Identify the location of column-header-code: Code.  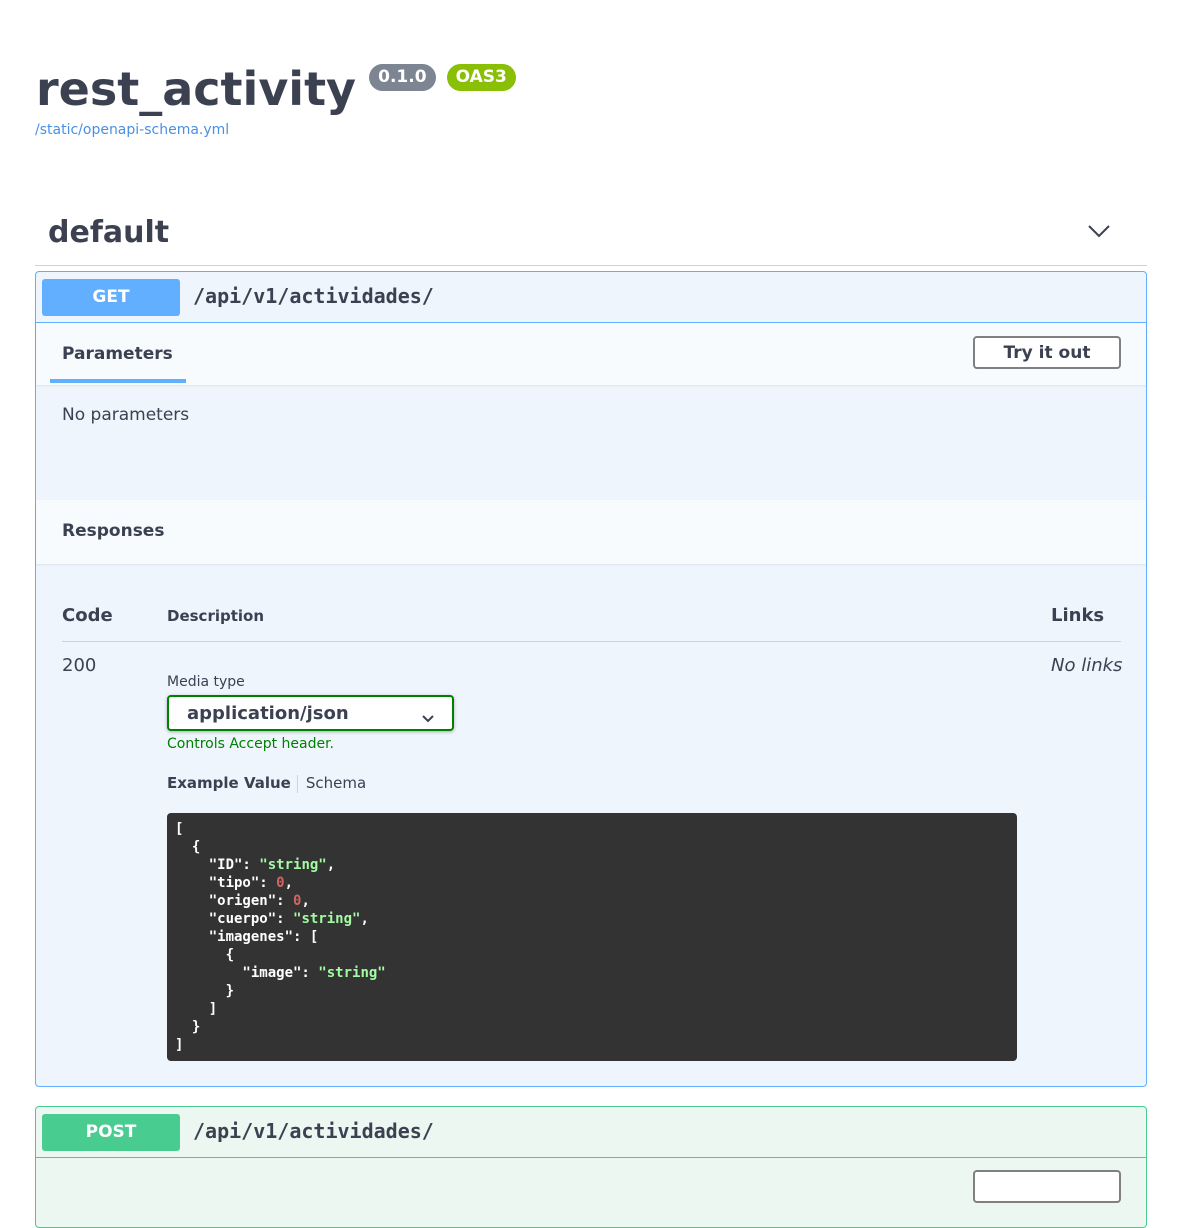
(87, 615).